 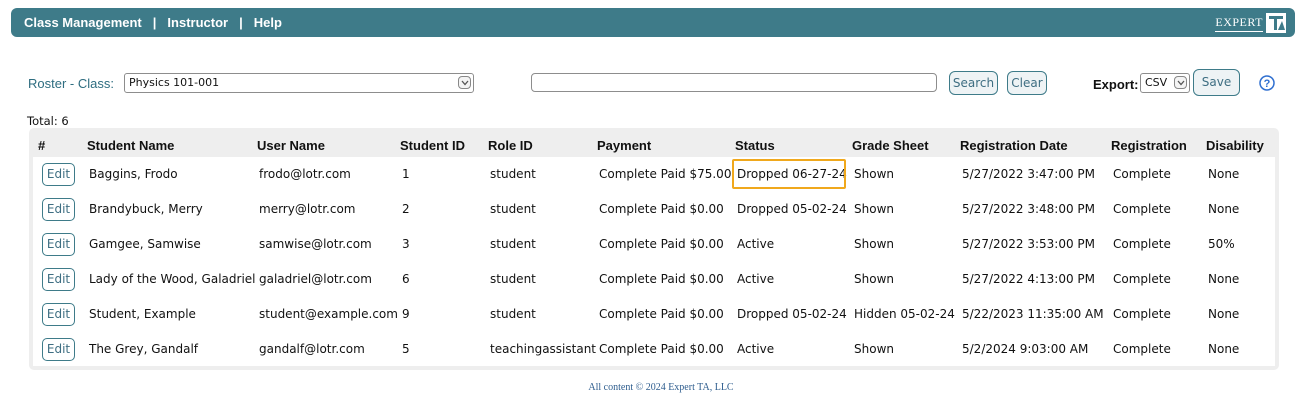 I want to click on export-label: Export:, so click(x=1116, y=84).